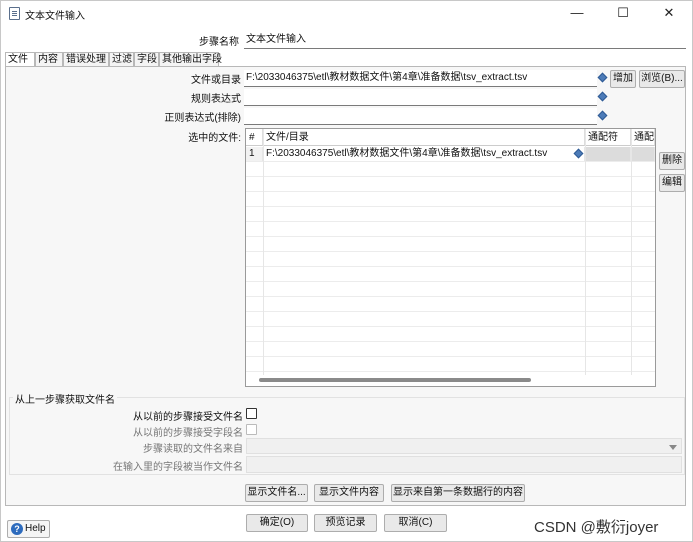  I want to click on prev-step-group-title: 从上一步骤获取文件名, so click(65, 398).